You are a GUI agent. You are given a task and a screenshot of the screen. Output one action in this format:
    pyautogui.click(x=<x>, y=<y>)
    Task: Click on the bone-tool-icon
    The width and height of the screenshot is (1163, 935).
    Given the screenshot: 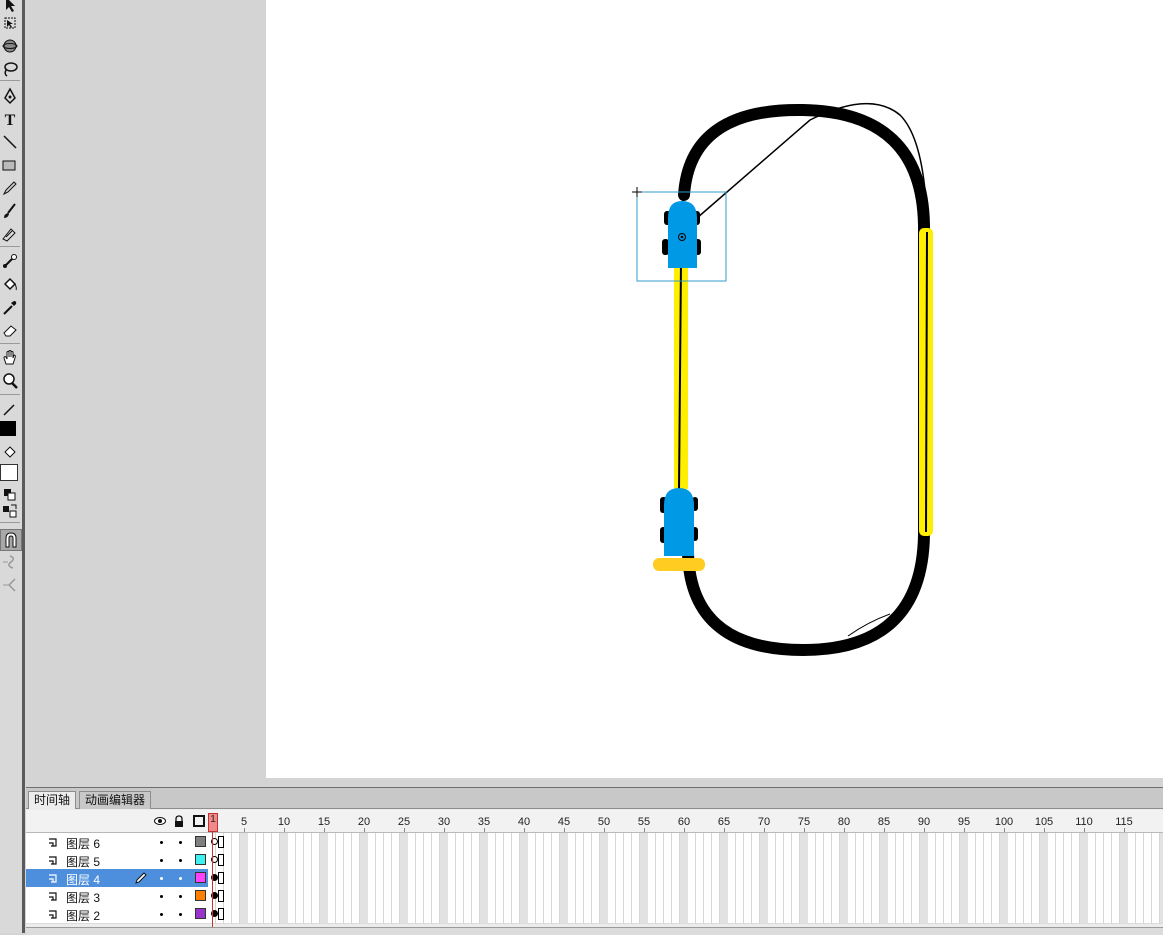 What is the action you would take?
    pyautogui.click(x=10, y=261)
    